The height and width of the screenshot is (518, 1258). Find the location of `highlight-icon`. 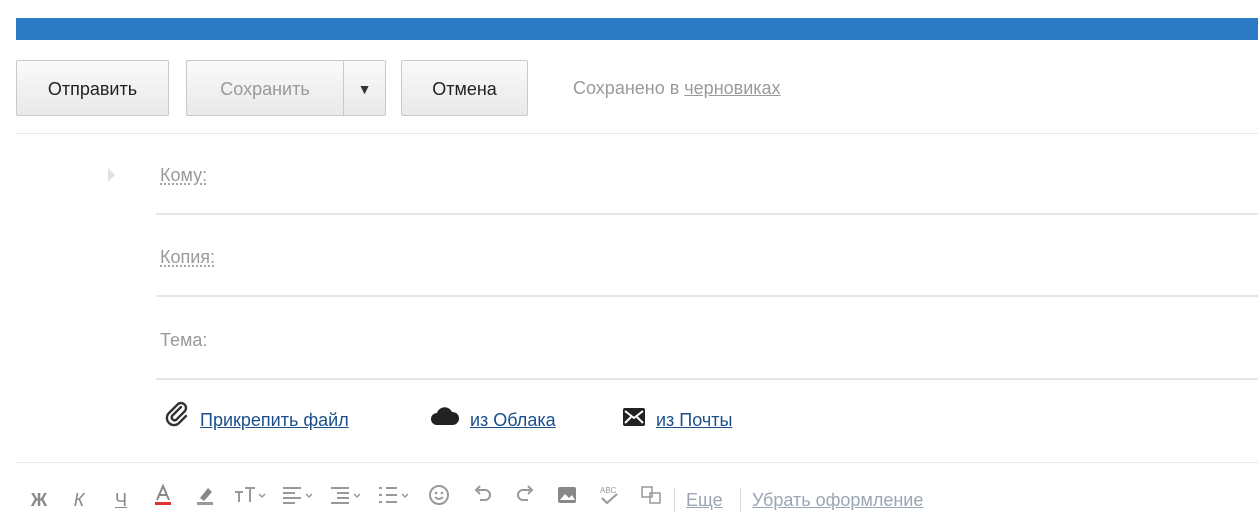

highlight-icon is located at coordinates (205, 500).